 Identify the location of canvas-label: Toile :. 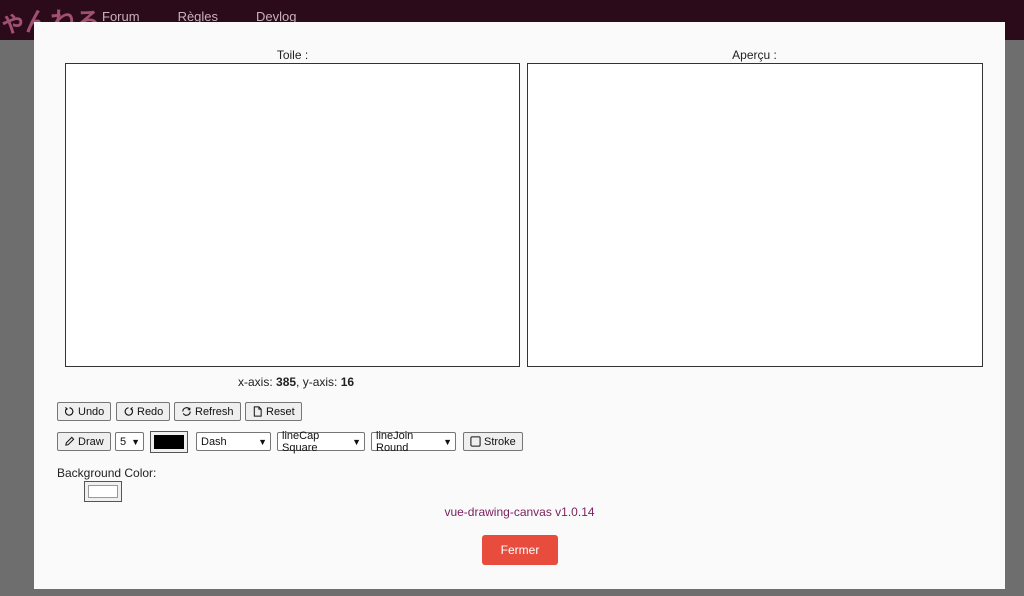
(292, 55).